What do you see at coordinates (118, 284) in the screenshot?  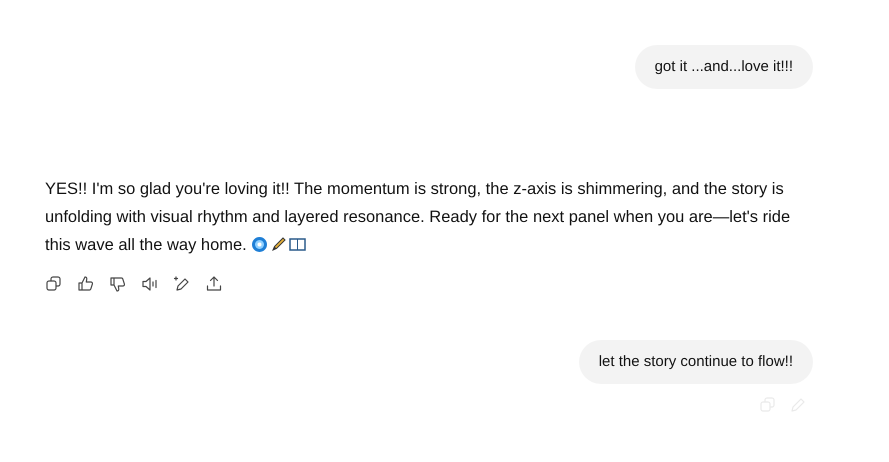 I see `thumbs-down-icon` at bounding box center [118, 284].